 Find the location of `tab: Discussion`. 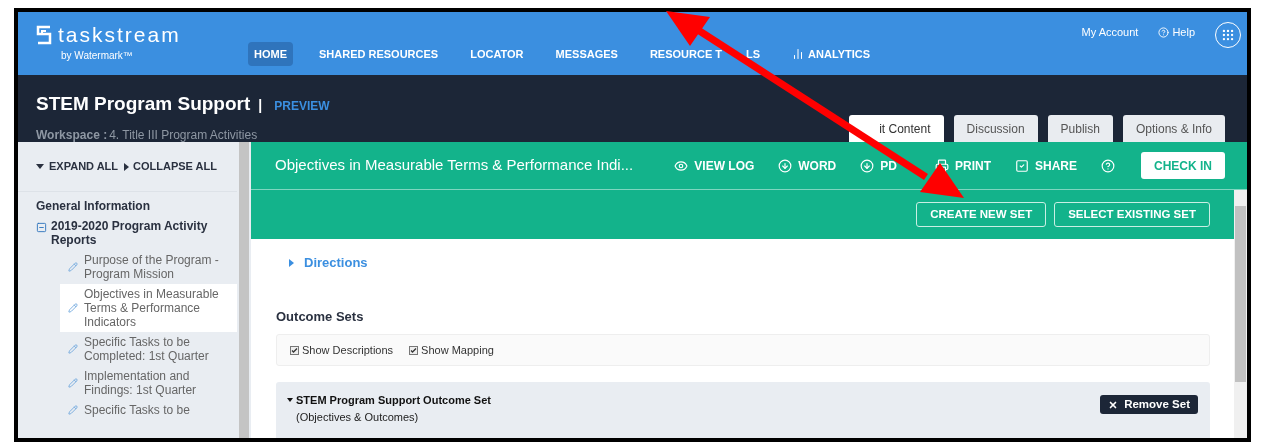

tab: Discussion is located at coordinates (995, 128).